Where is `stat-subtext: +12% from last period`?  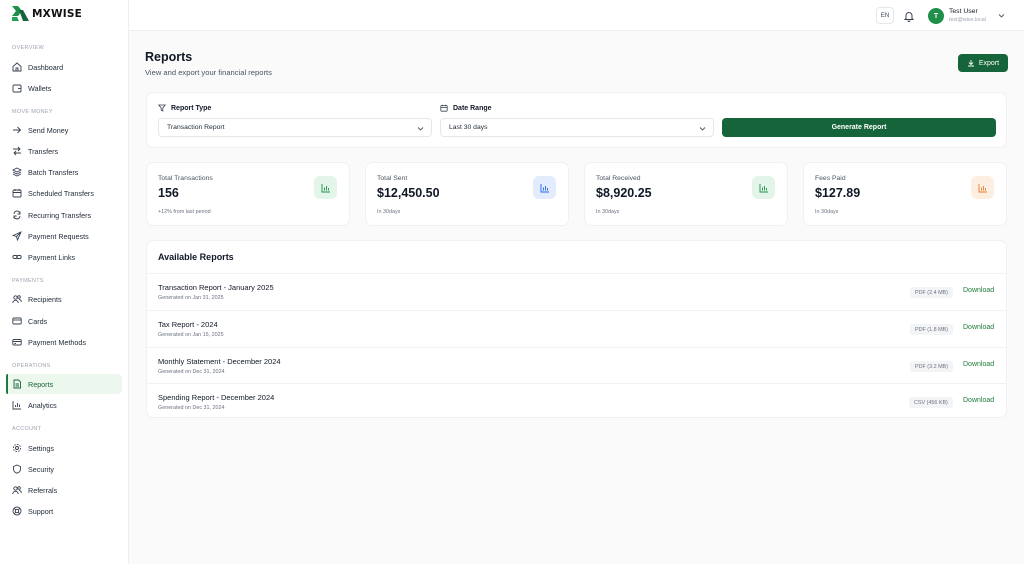
stat-subtext: +12% from last period is located at coordinates (184, 212).